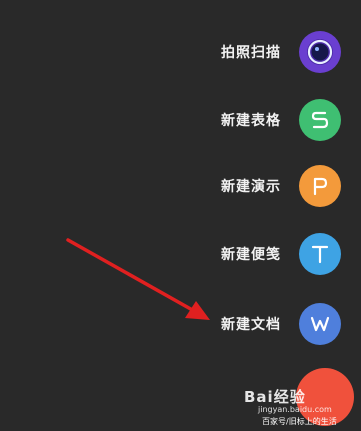 This screenshot has height=431, width=361. I want to click on watermark-logo: Bai经验, so click(275, 397).